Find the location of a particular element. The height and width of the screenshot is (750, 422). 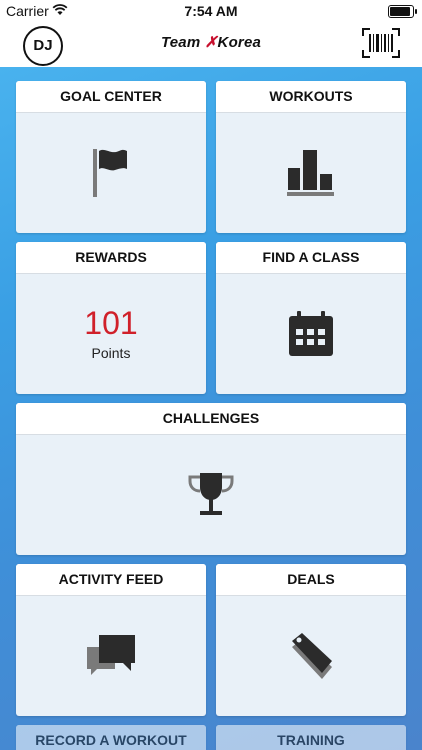

training-title: TRAINING is located at coordinates (311, 737).